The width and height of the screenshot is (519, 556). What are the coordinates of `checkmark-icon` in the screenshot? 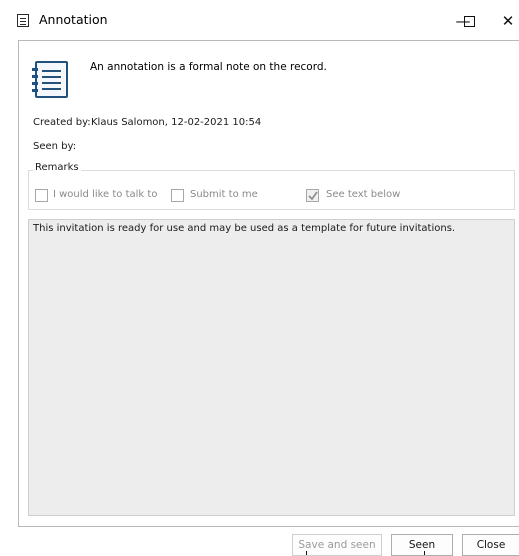 It's located at (313, 196).